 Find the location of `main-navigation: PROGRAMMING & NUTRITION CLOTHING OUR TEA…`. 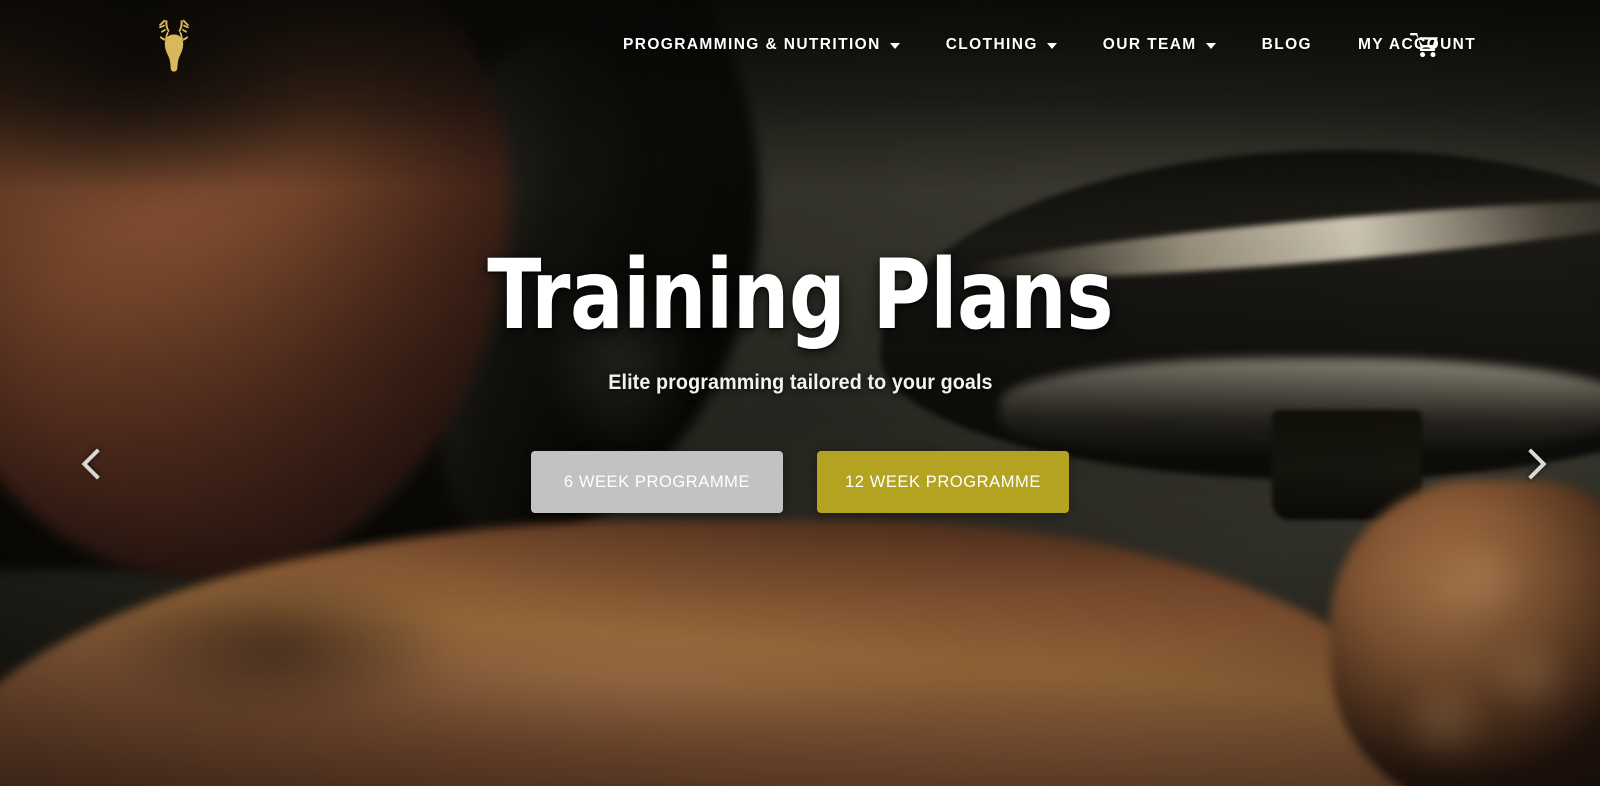

main-navigation: PROGRAMMING & NUTRITION CLOTHING OUR TEA… is located at coordinates (1049, 45).